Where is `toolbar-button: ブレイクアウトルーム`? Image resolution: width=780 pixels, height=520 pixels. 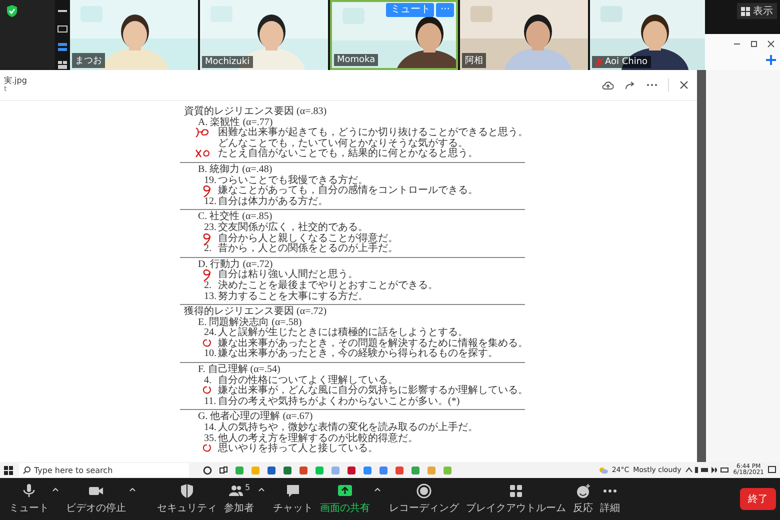 toolbar-button: ブレイクアウトルーム is located at coordinates (516, 499).